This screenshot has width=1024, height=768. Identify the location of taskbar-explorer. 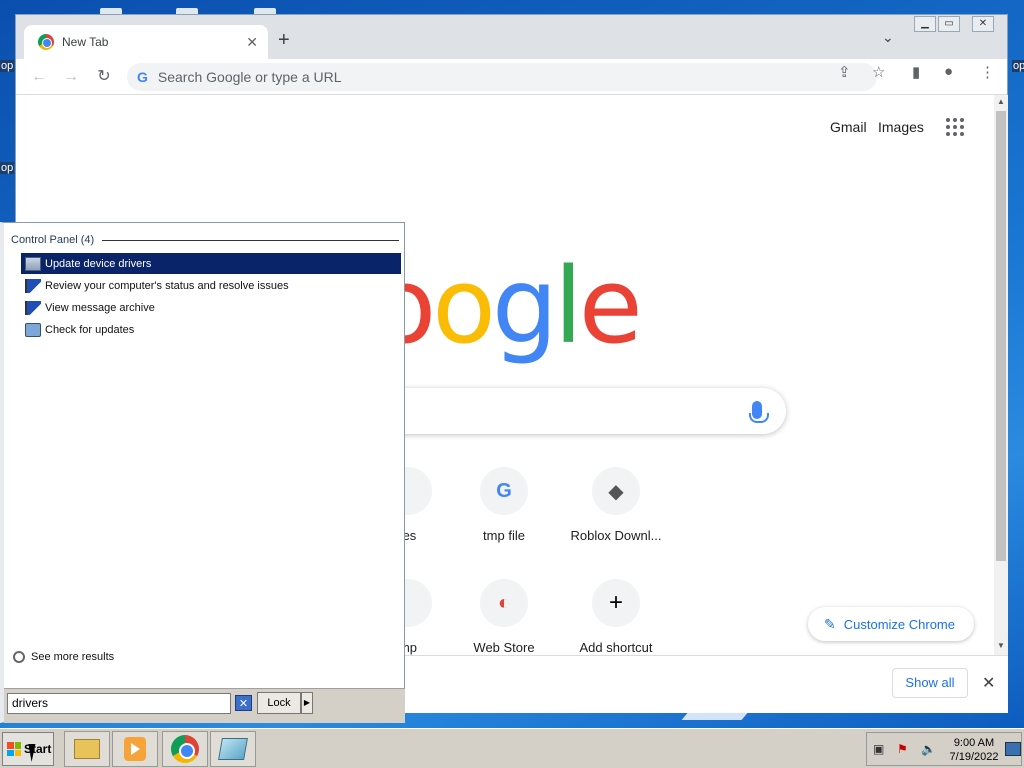
(87, 749).